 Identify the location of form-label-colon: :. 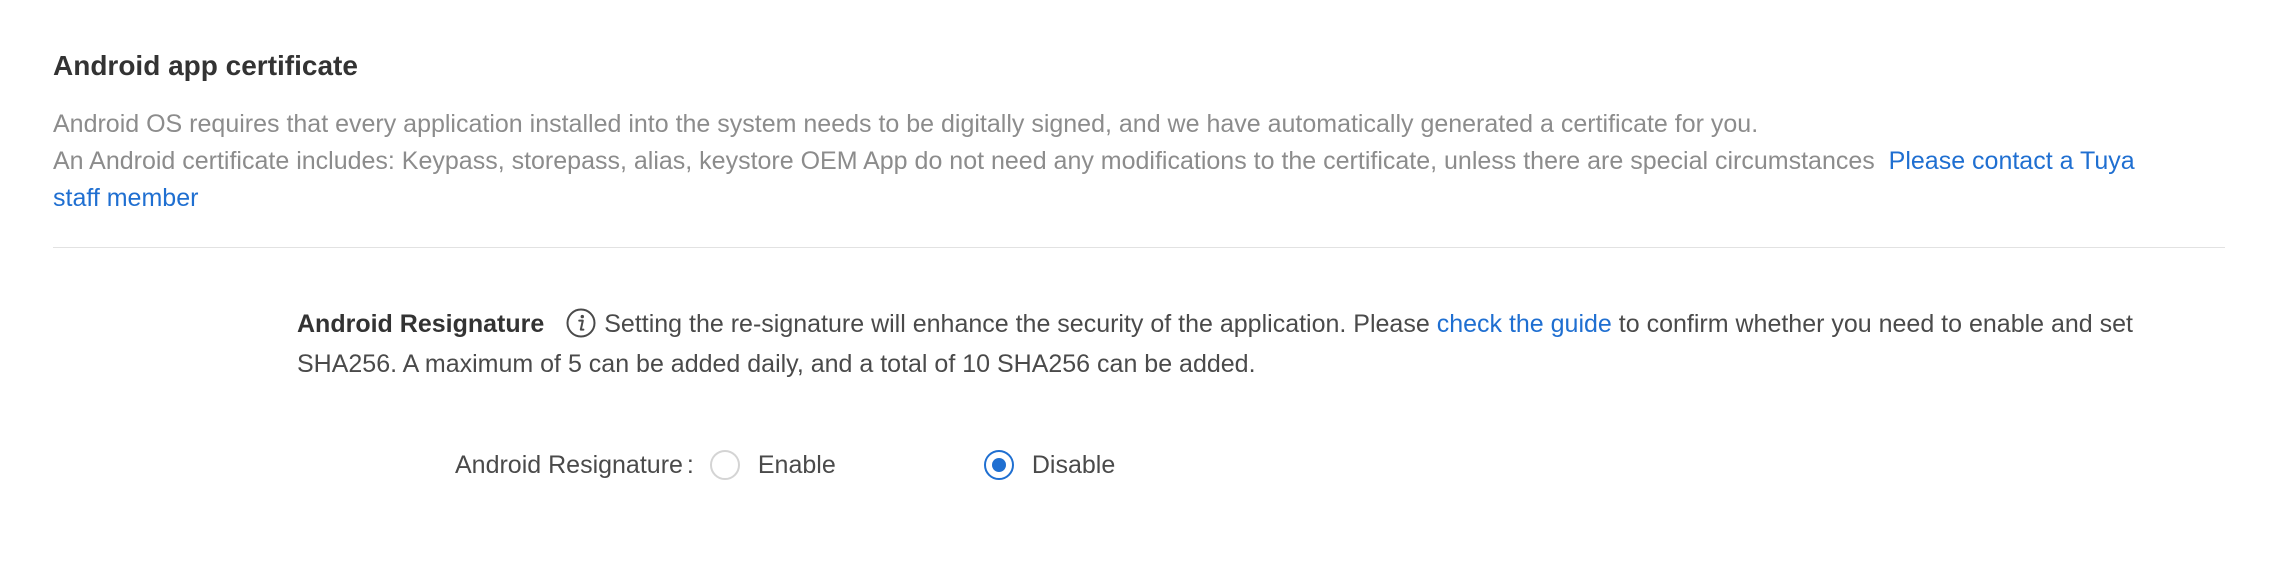
(690, 464).